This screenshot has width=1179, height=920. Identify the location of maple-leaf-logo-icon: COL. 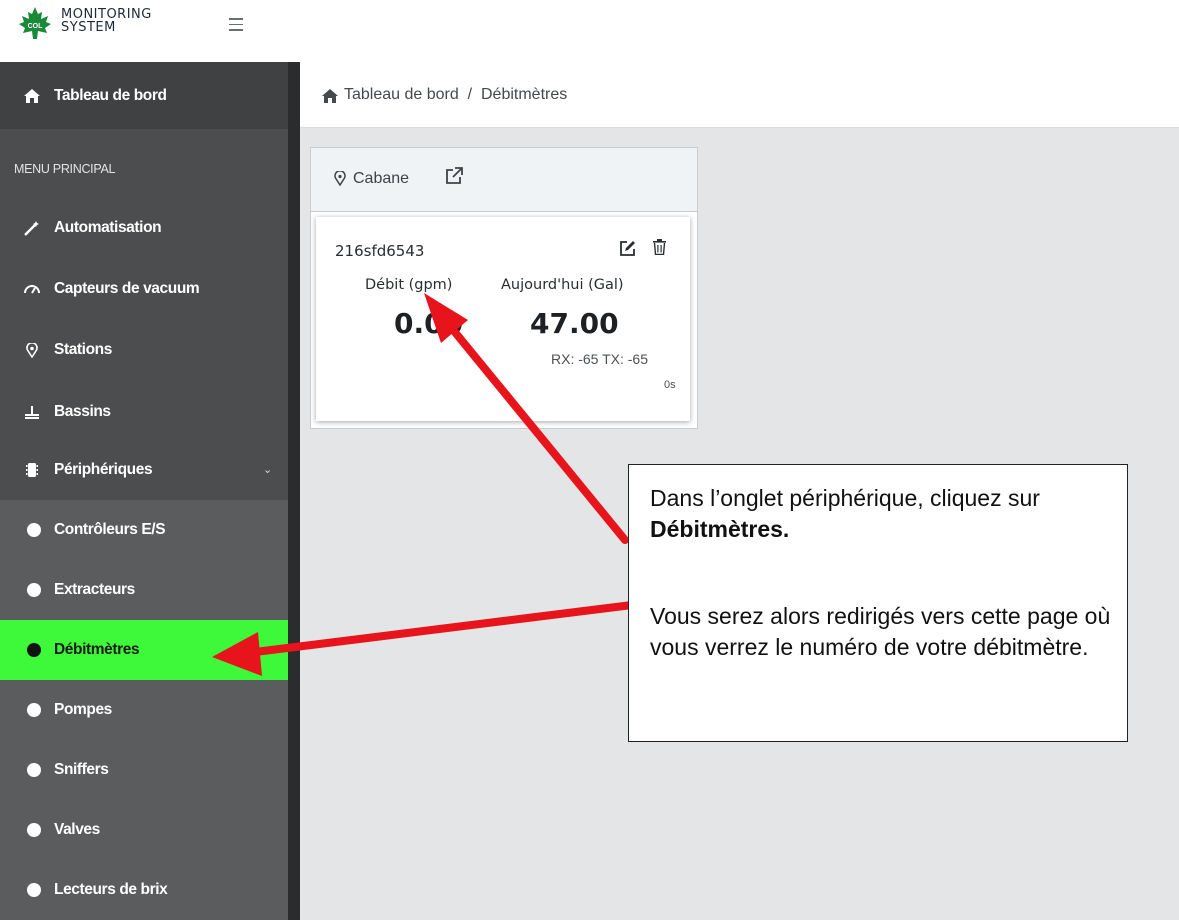
(35, 23).